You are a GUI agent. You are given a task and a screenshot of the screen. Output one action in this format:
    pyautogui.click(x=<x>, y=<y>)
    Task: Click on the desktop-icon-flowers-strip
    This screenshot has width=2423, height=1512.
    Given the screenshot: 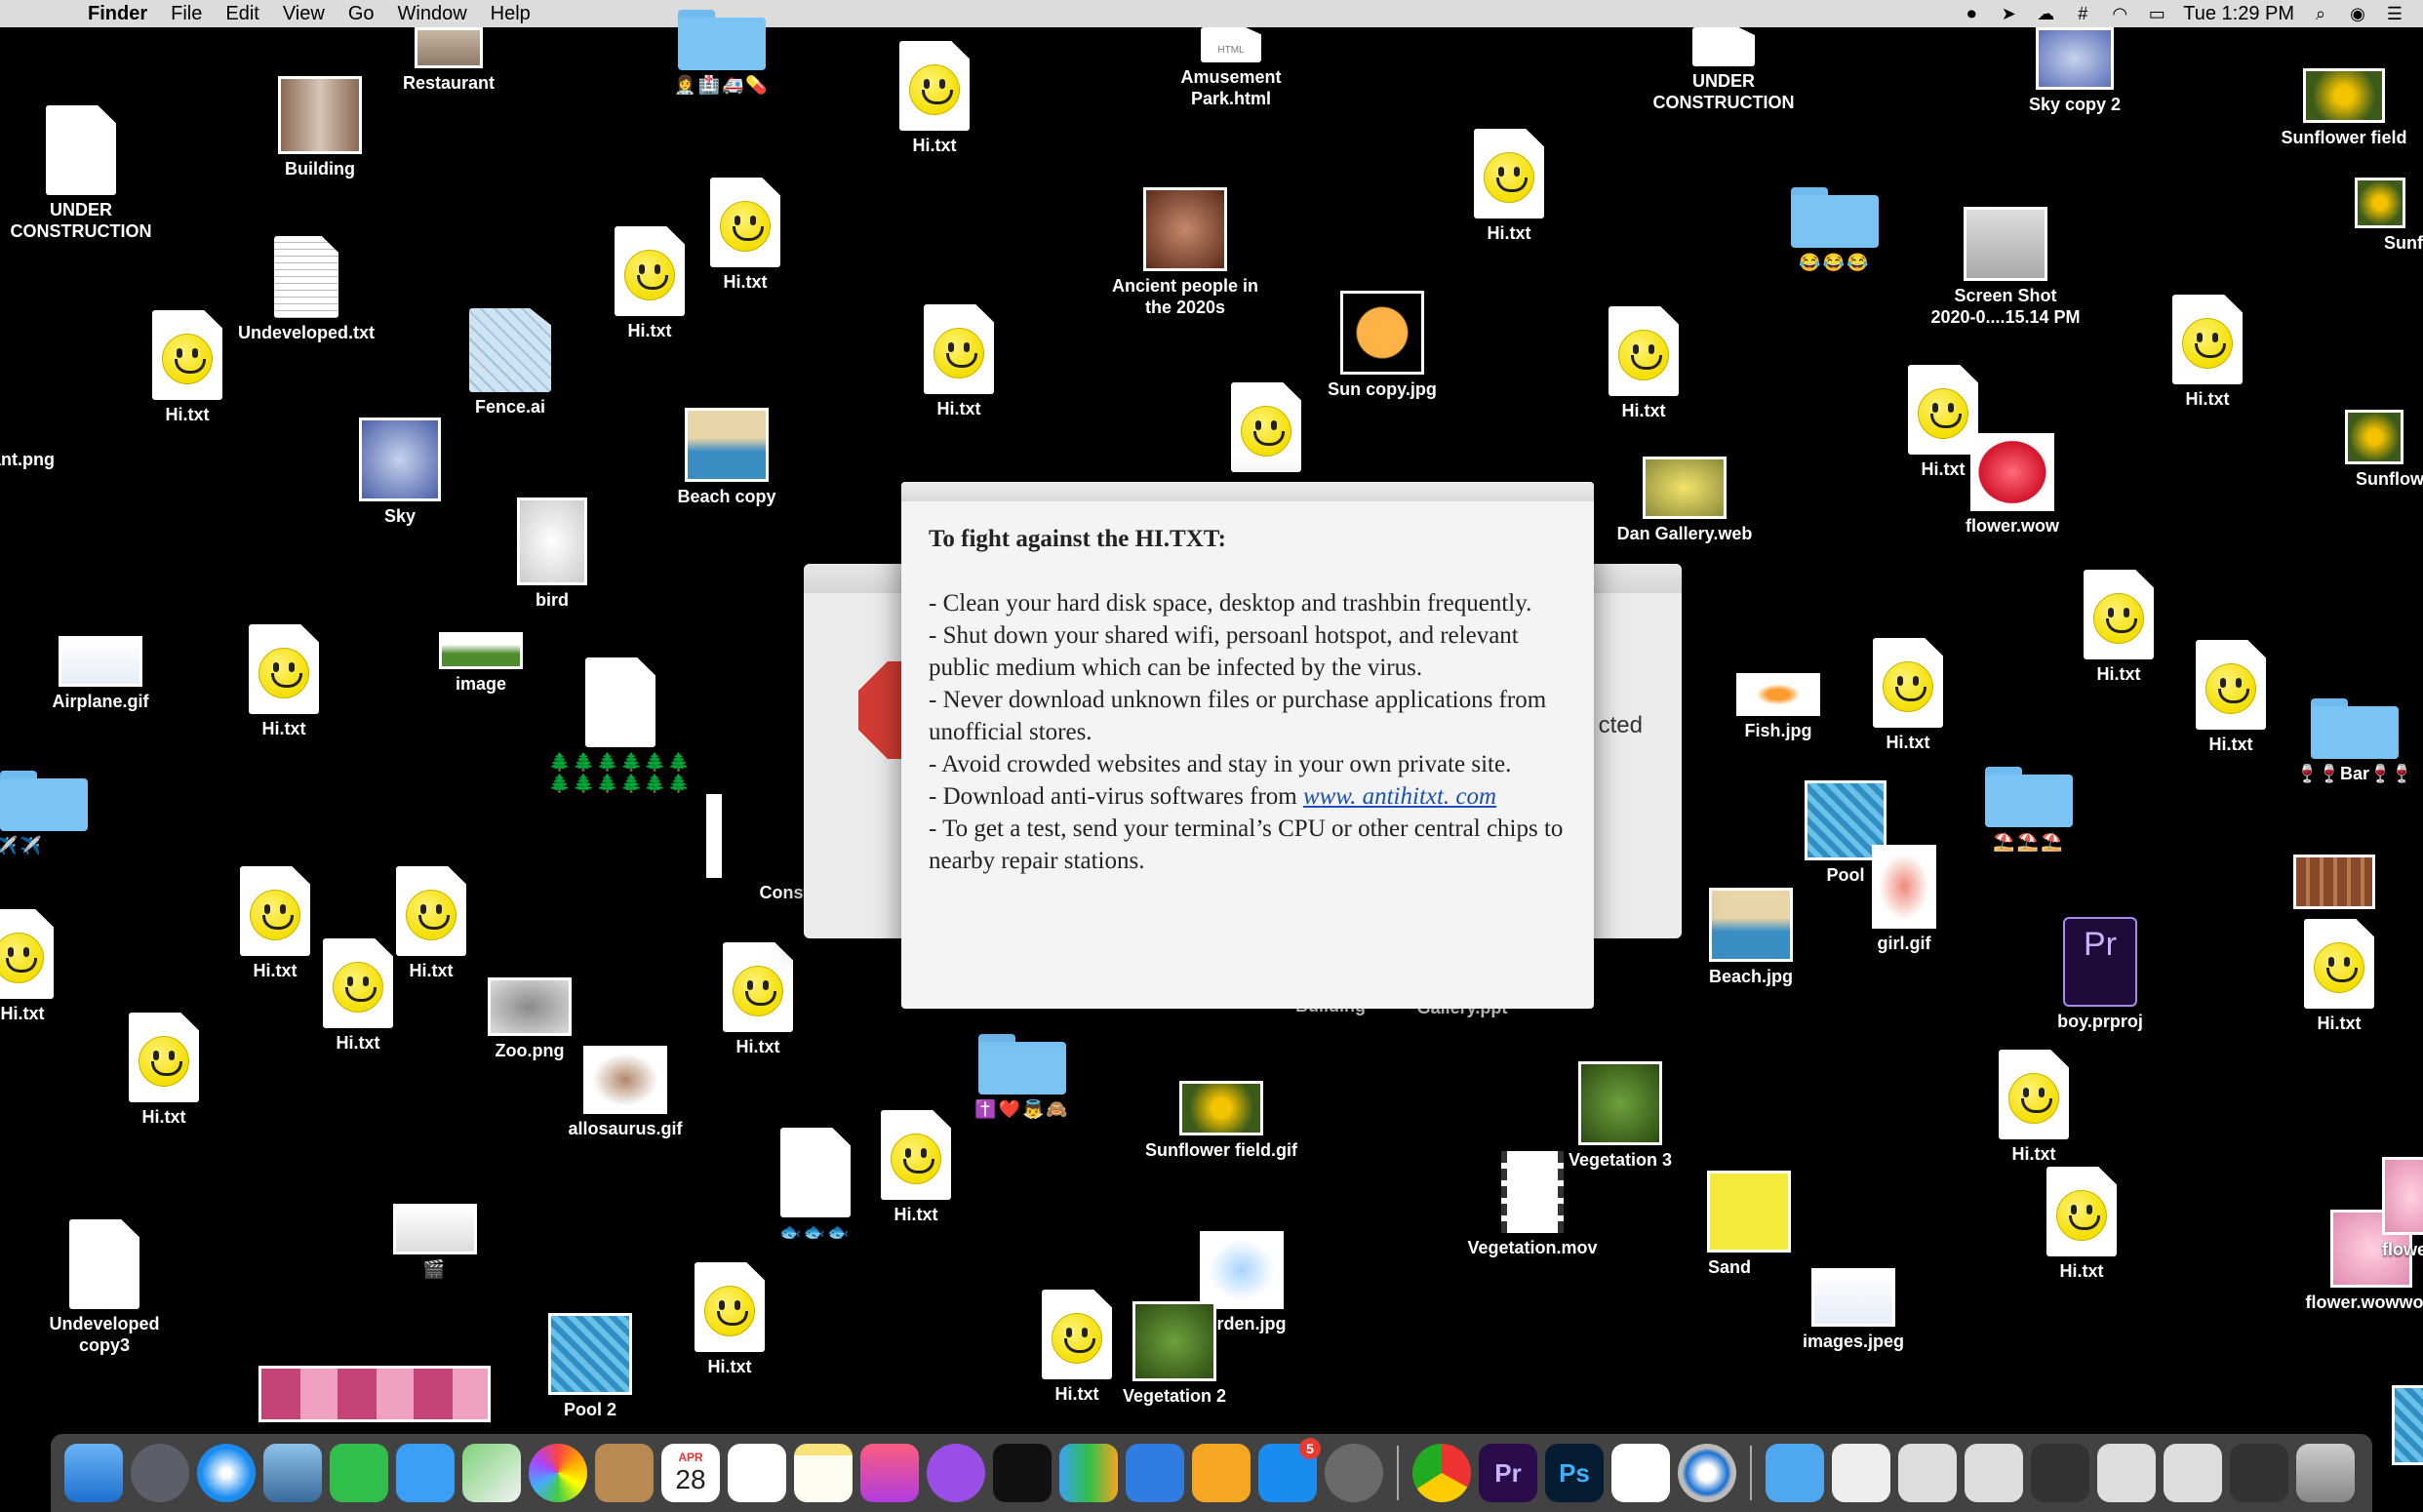 What is the action you would take?
    pyautogui.click(x=374, y=1394)
    